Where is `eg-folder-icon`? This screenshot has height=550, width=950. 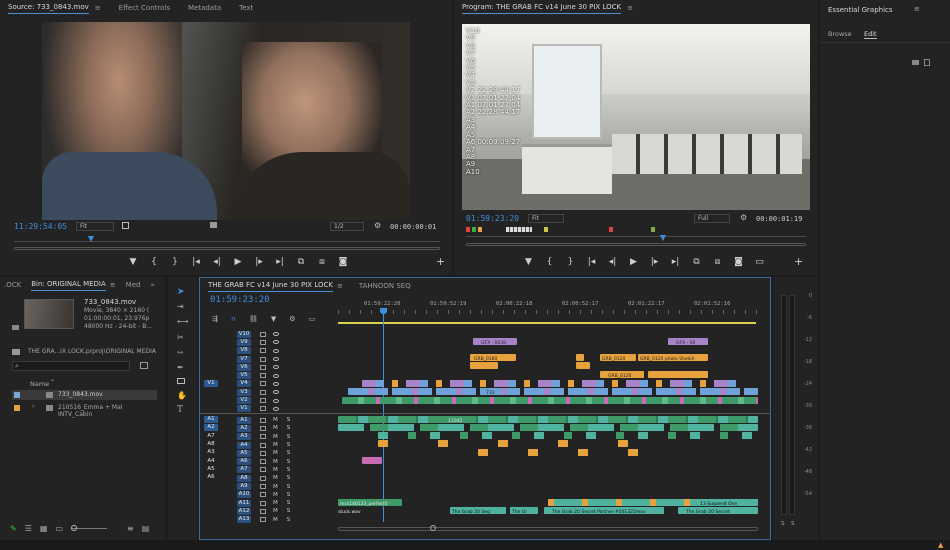
eg-folder-icon is located at coordinates (915, 62).